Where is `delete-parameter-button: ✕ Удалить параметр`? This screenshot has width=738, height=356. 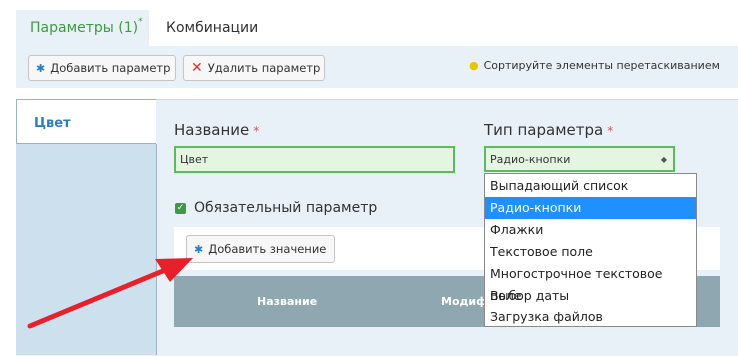
delete-parameter-button: ✕ Удалить параметр is located at coordinates (254, 68).